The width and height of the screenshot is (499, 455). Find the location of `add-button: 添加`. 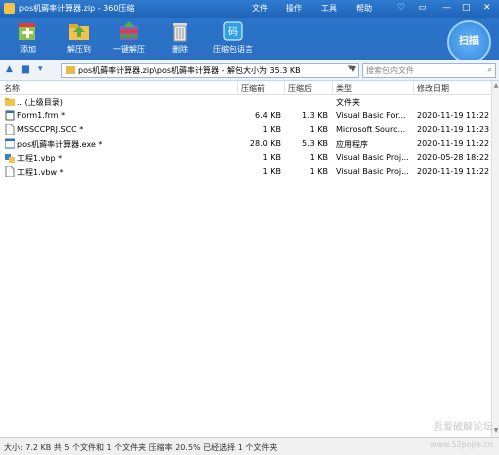

add-button: 添加 is located at coordinates (28, 37).